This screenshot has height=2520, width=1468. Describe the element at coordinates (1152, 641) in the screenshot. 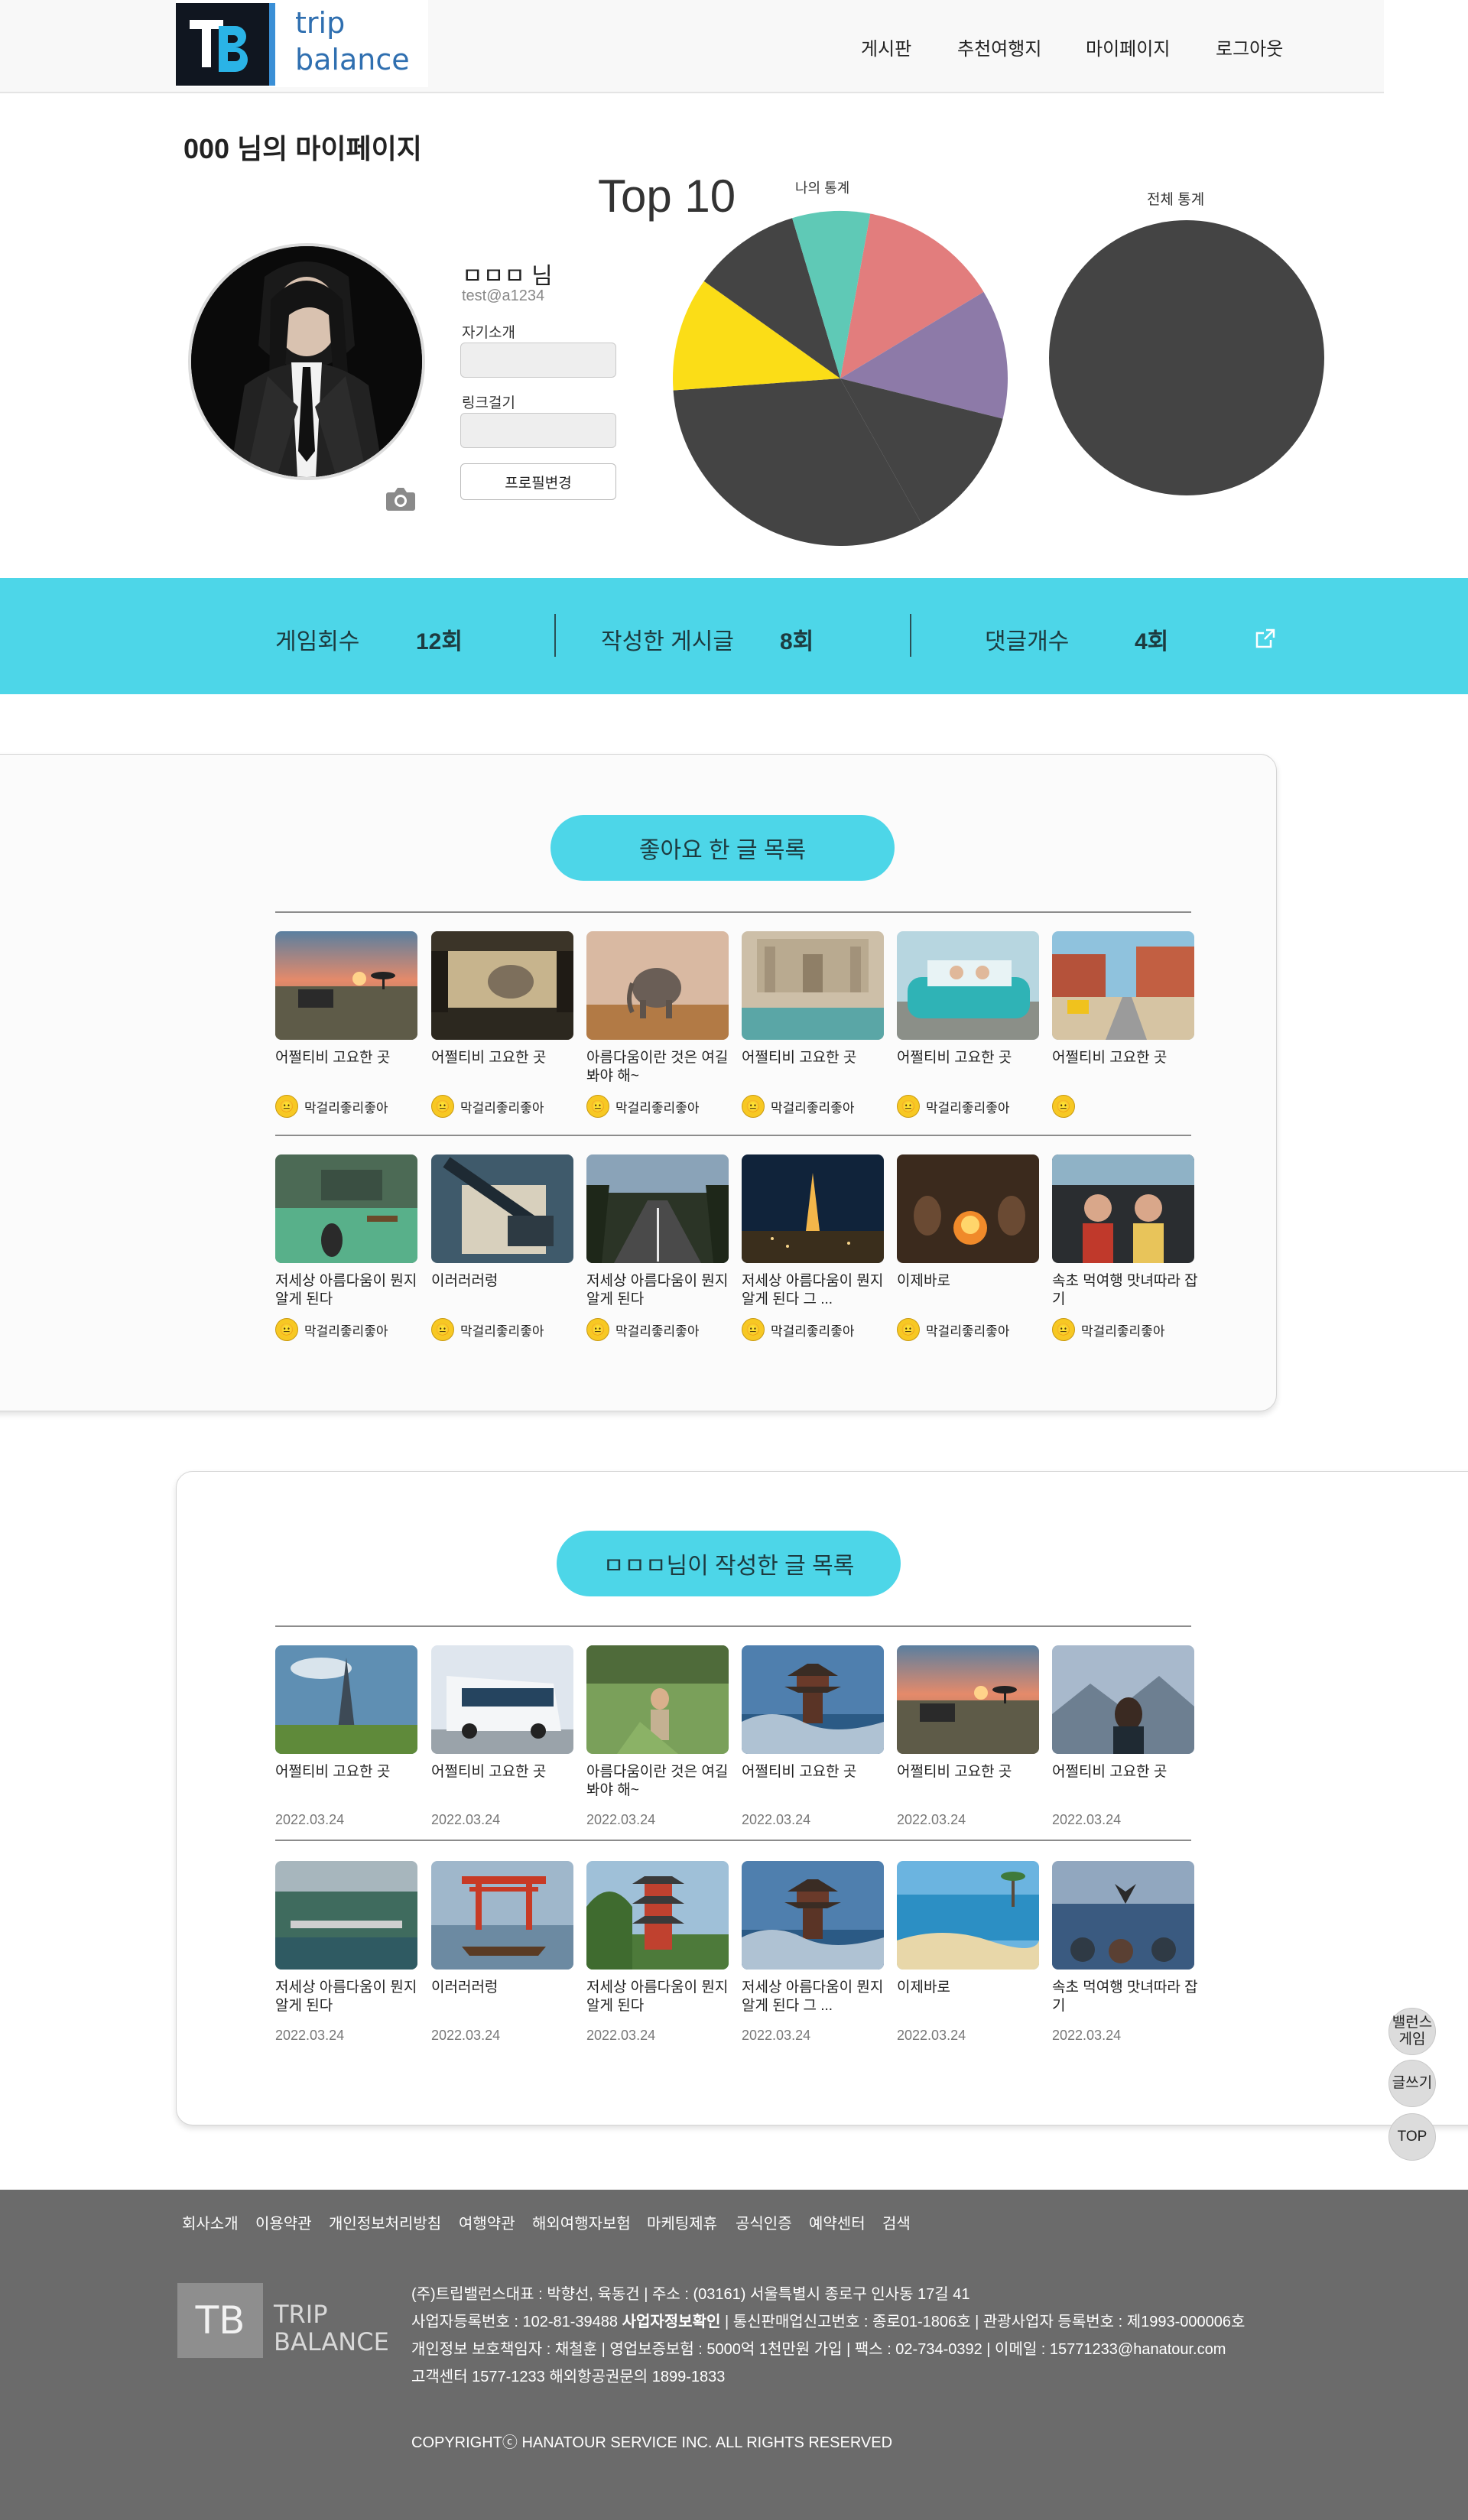

I see `comments-count-value: 4회` at that location.